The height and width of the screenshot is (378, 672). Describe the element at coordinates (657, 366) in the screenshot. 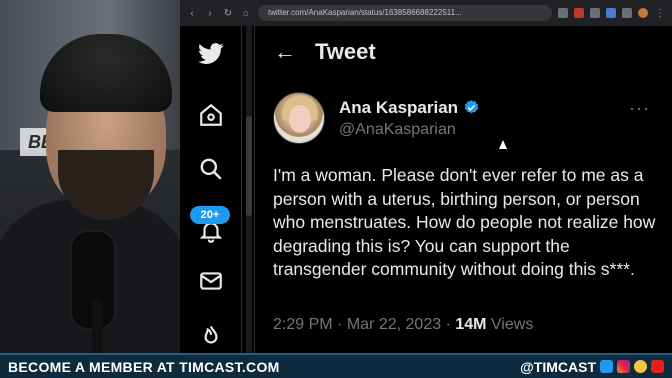

I see `youtube-icon` at that location.